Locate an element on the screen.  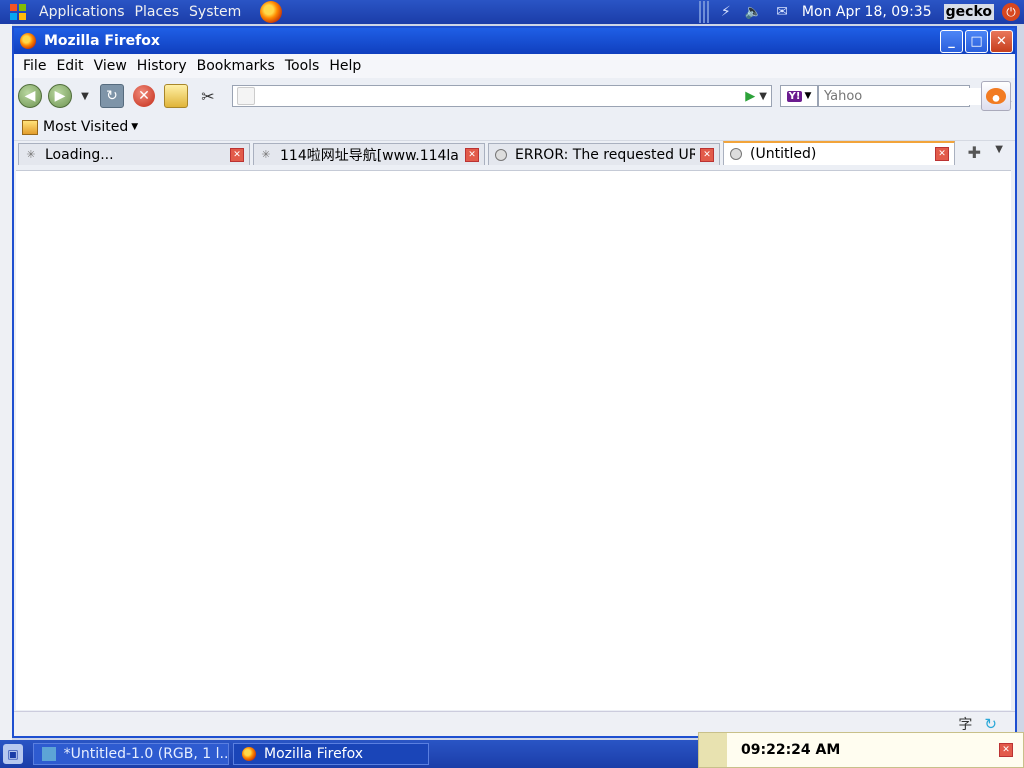
yahoo-icon: Y! is located at coordinates (794, 96).